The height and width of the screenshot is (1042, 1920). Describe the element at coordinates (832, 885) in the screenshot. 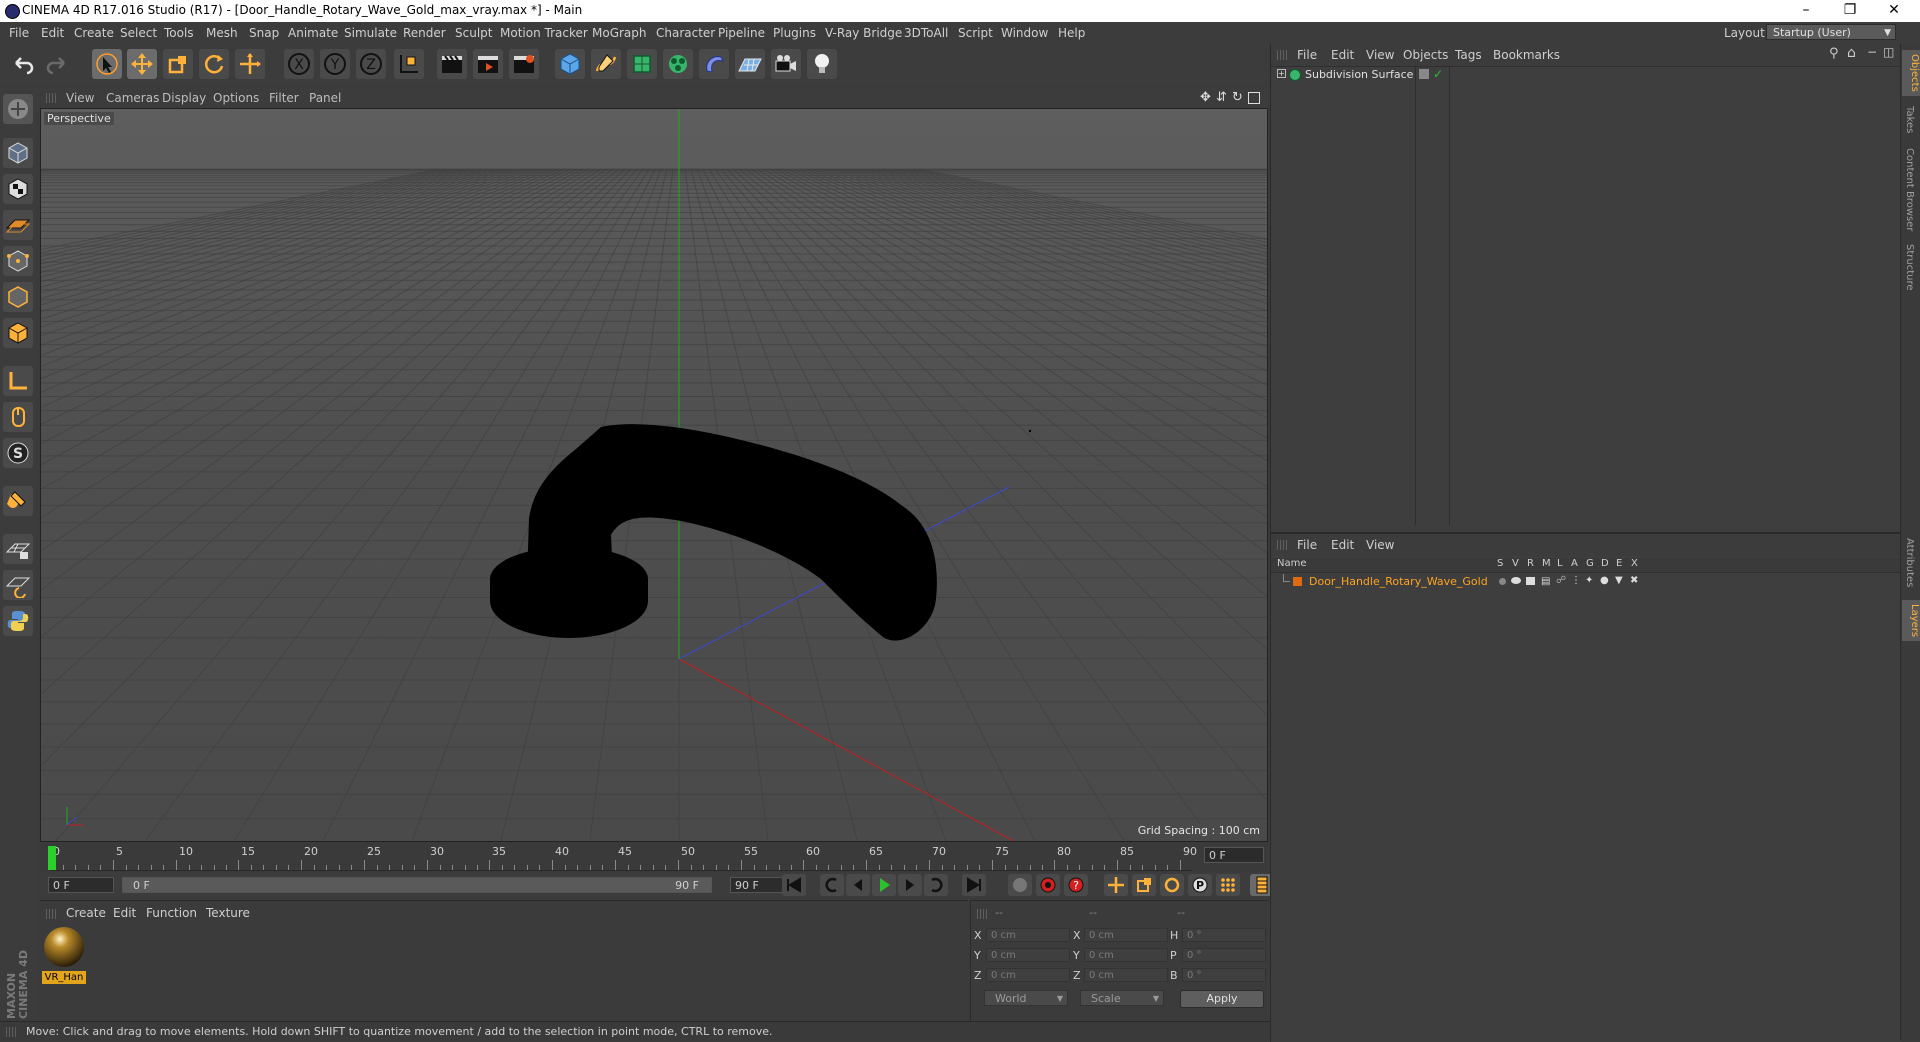

I see `go-to-previous-key-button` at that location.